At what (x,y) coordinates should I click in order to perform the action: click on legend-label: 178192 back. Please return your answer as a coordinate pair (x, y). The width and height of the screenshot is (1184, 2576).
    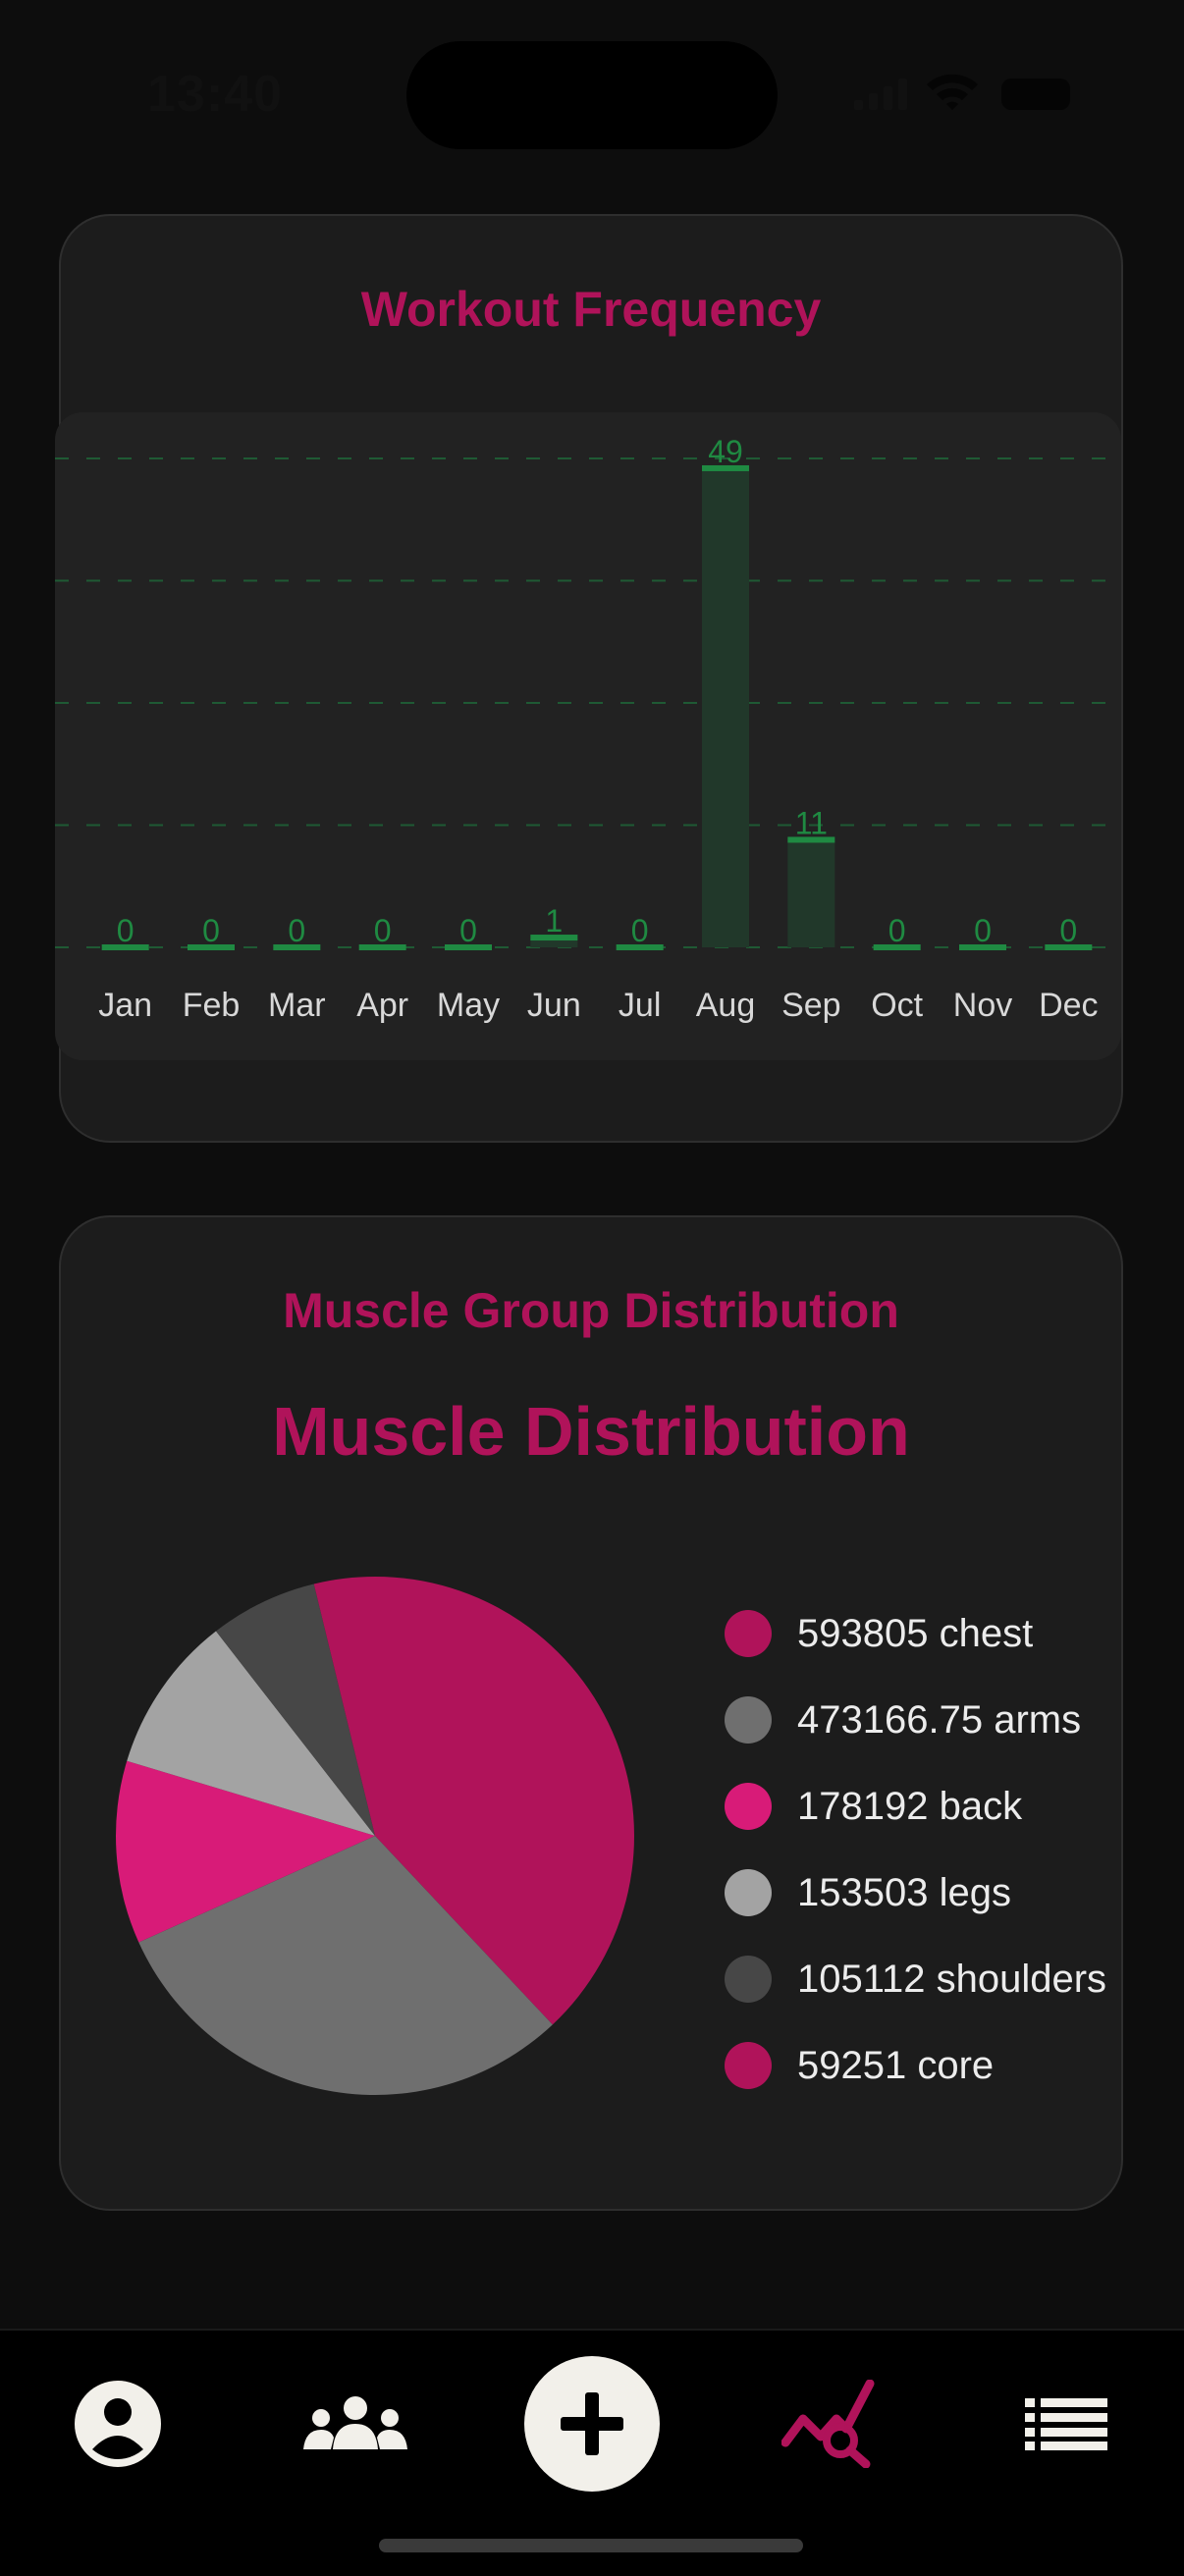
    Looking at the image, I should click on (910, 1806).